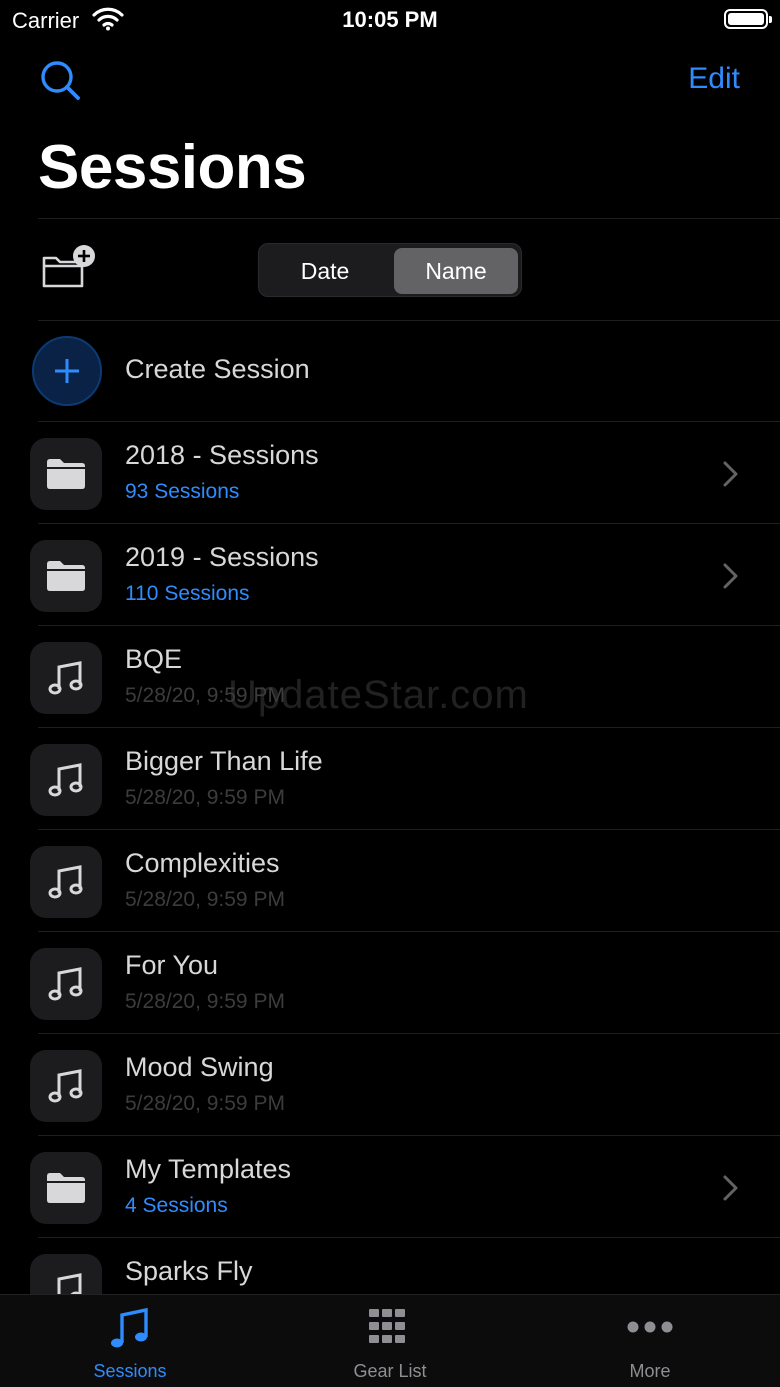 This screenshot has width=780, height=1387. Describe the element at coordinates (68, 266) in the screenshot. I see `folder-plus-icon` at that location.